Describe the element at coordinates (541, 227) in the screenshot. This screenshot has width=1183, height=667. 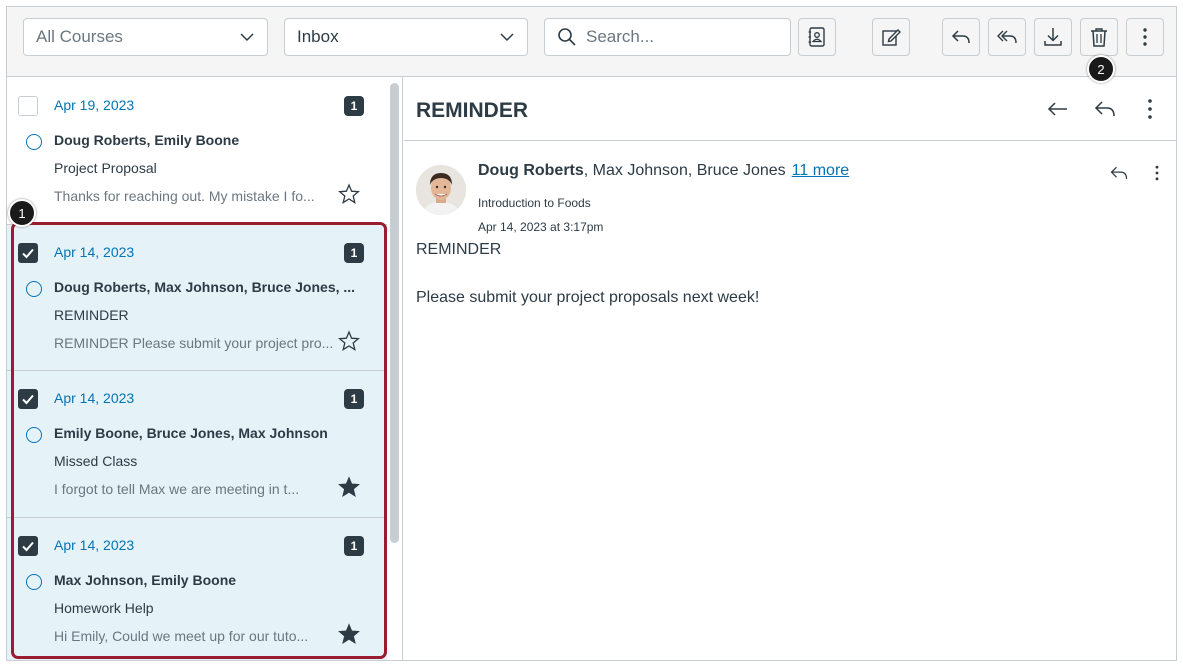
I see `message-timestamp: Apr 14, 2023 at 3:17pm` at that location.